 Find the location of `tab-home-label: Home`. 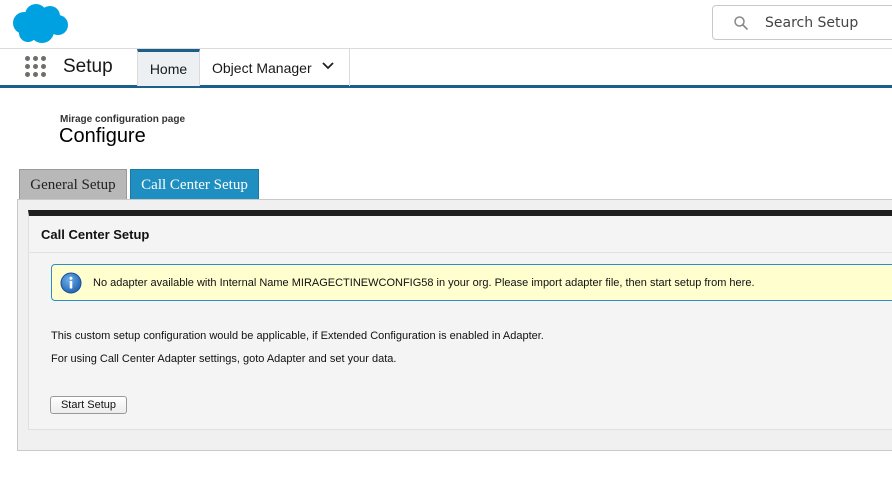

tab-home-label: Home is located at coordinates (168, 69).